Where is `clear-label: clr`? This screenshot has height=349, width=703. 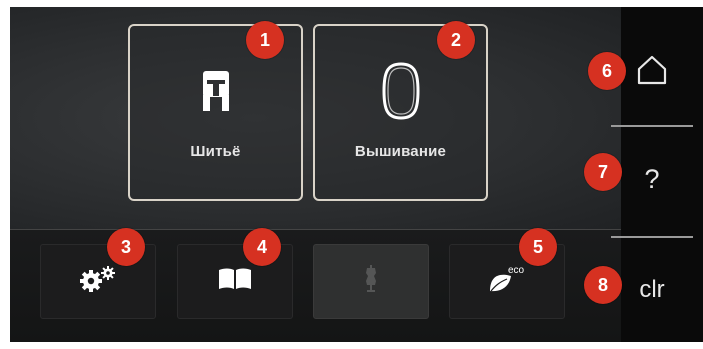
clear-label: clr is located at coordinates (652, 289).